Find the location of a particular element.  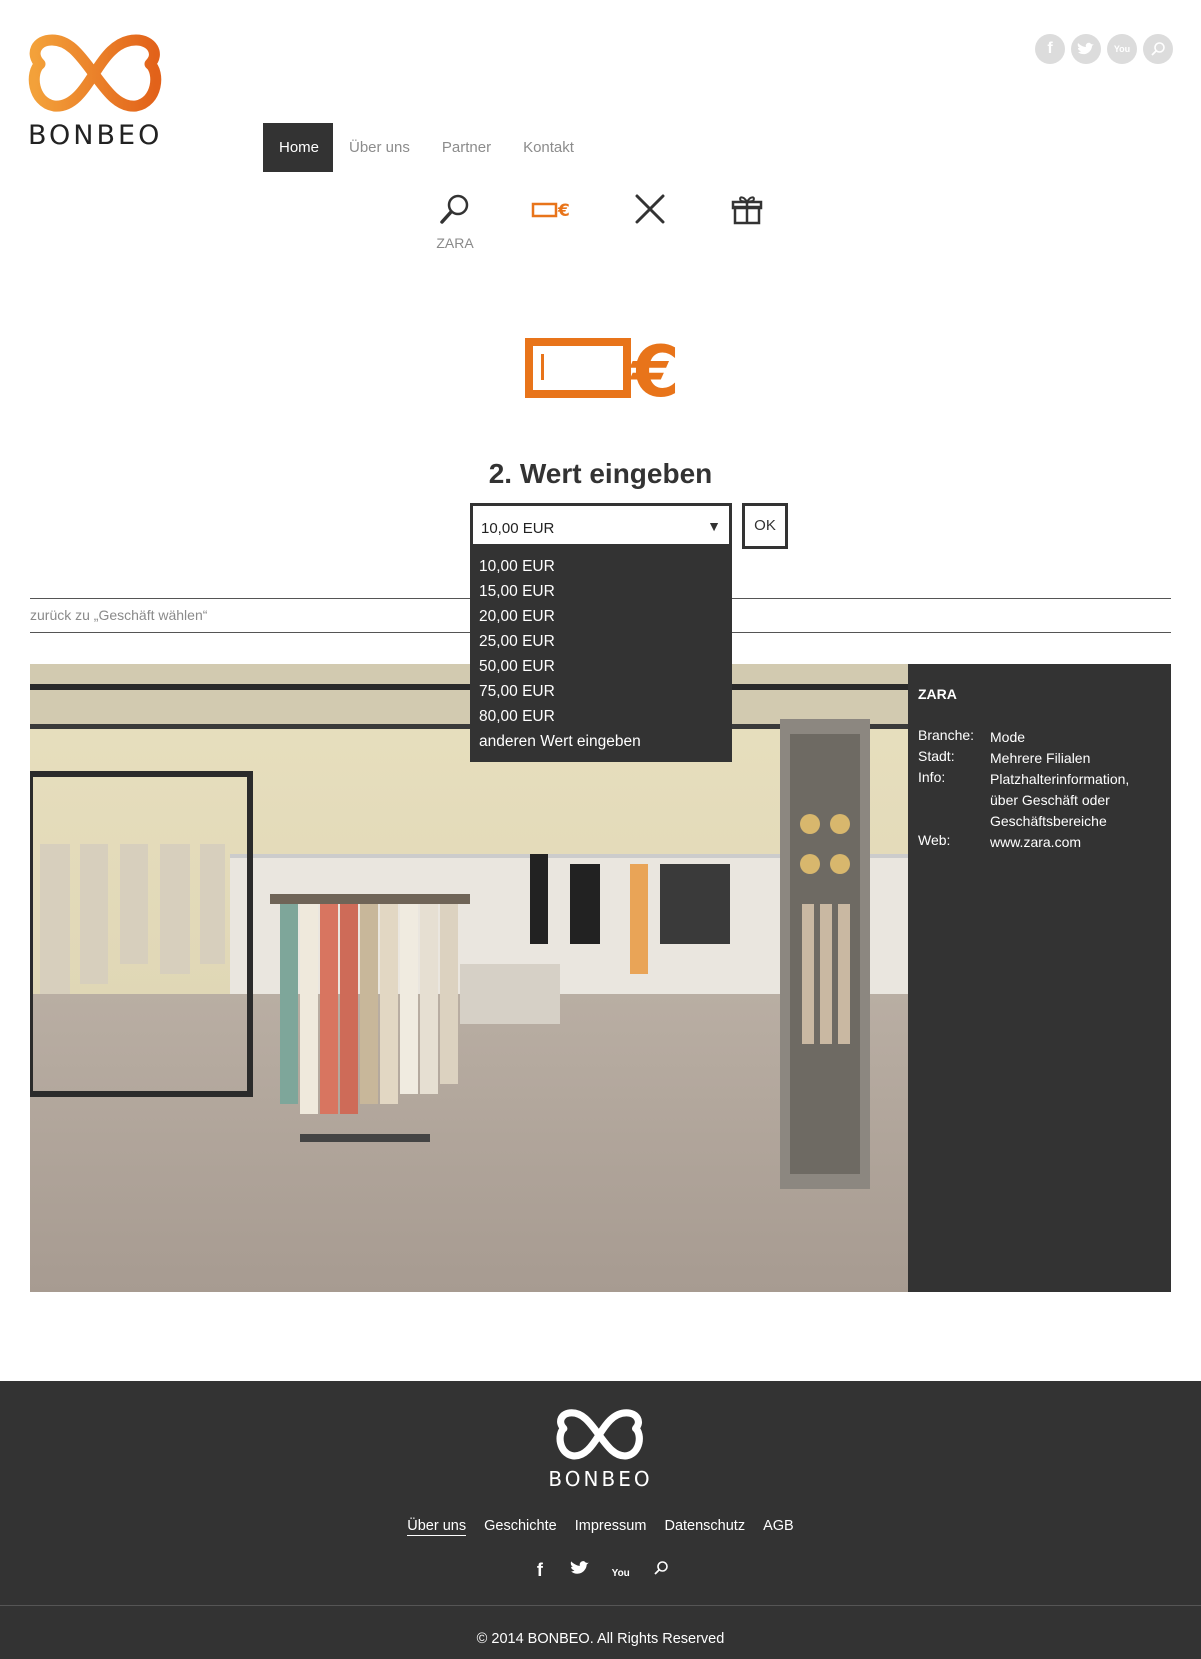

value-select-current: 10,00 EUR is located at coordinates (518, 528).